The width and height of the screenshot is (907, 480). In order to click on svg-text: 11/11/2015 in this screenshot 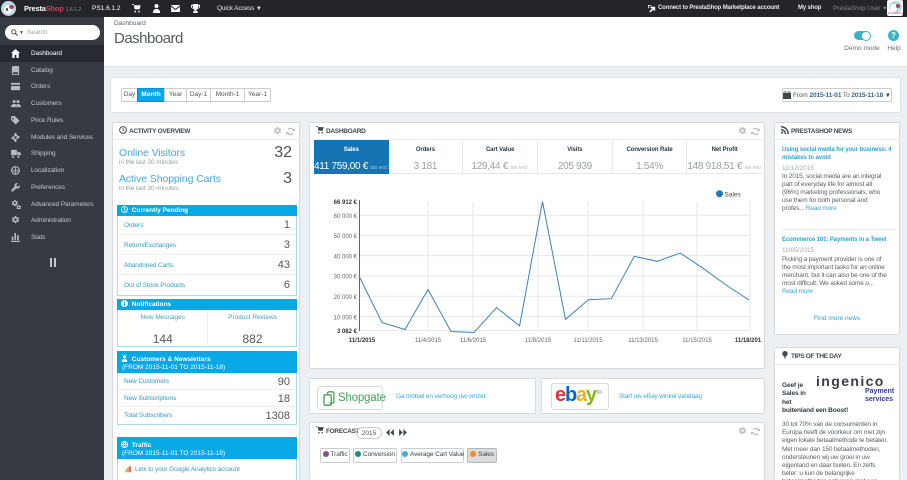, I will do `click(588, 341)`.